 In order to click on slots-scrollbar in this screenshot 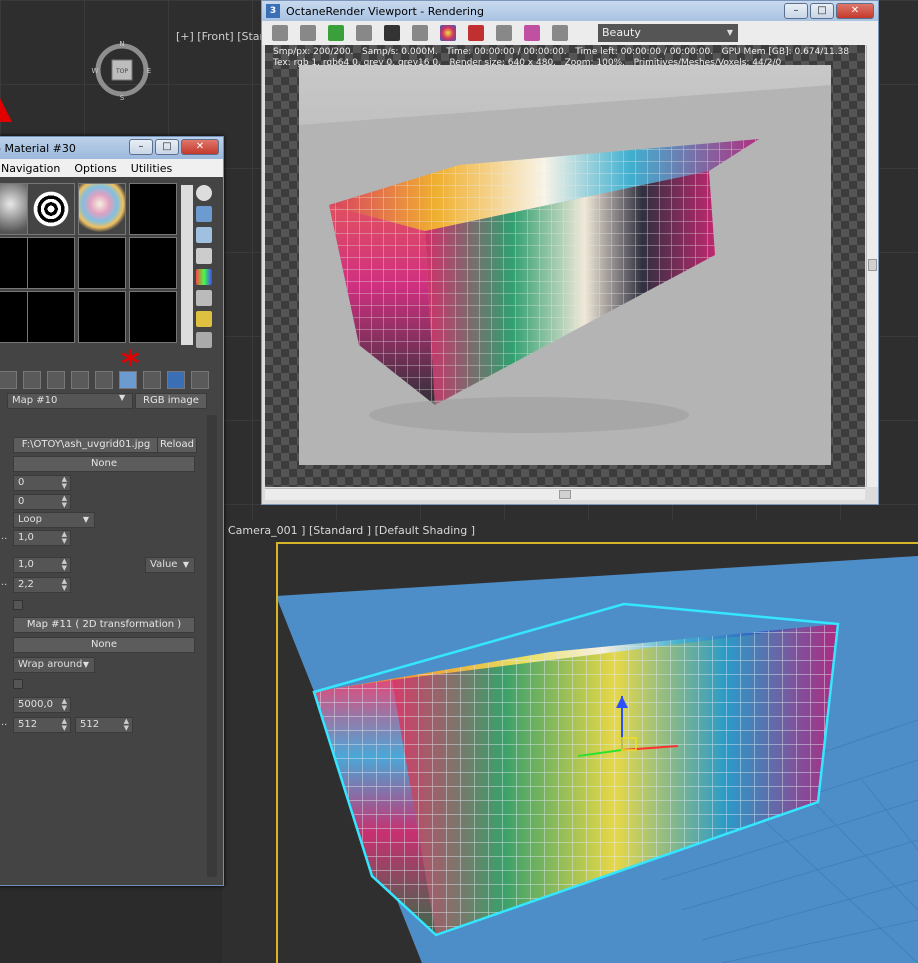, I will do `click(187, 265)`.